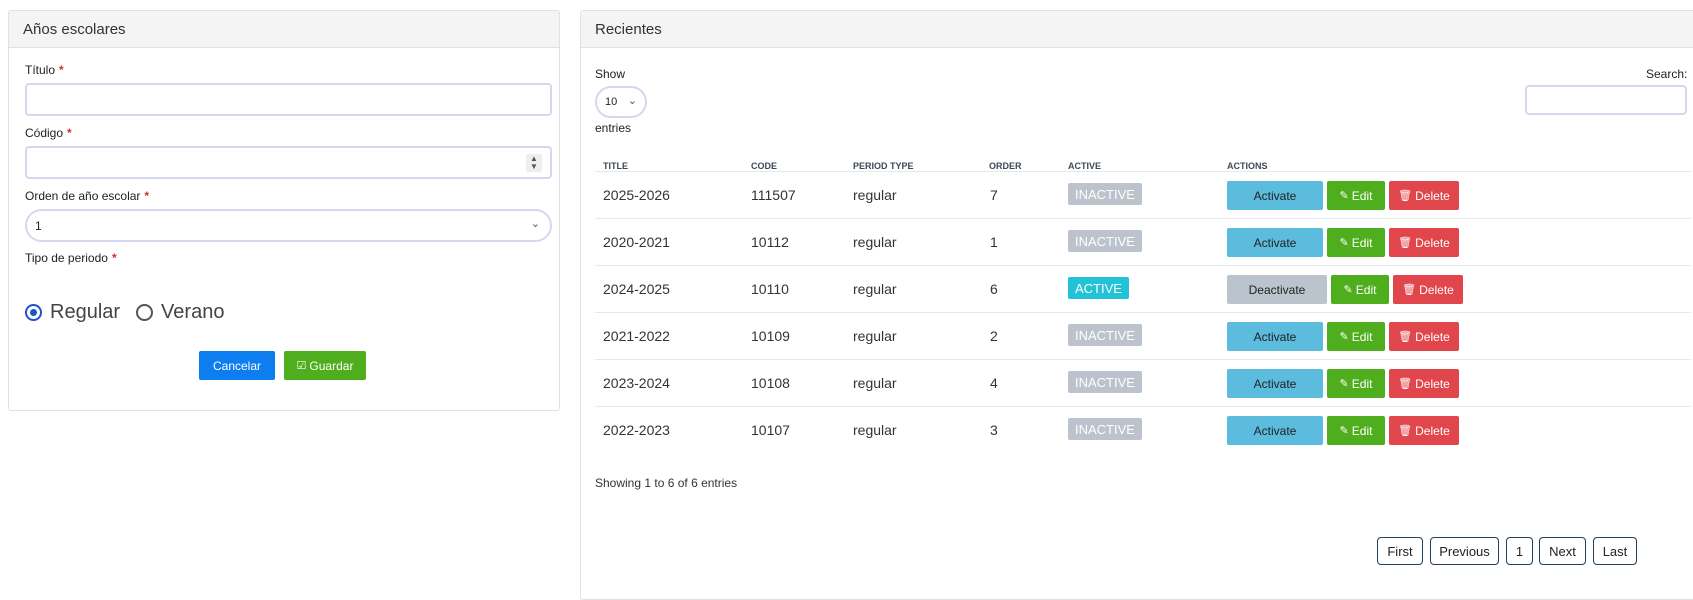 The image size is (1693, 600). What do you see at coordinates (40, 70) in the screenshot?
I see `titulo-label-text: Título` at bounding box center [40, 70].